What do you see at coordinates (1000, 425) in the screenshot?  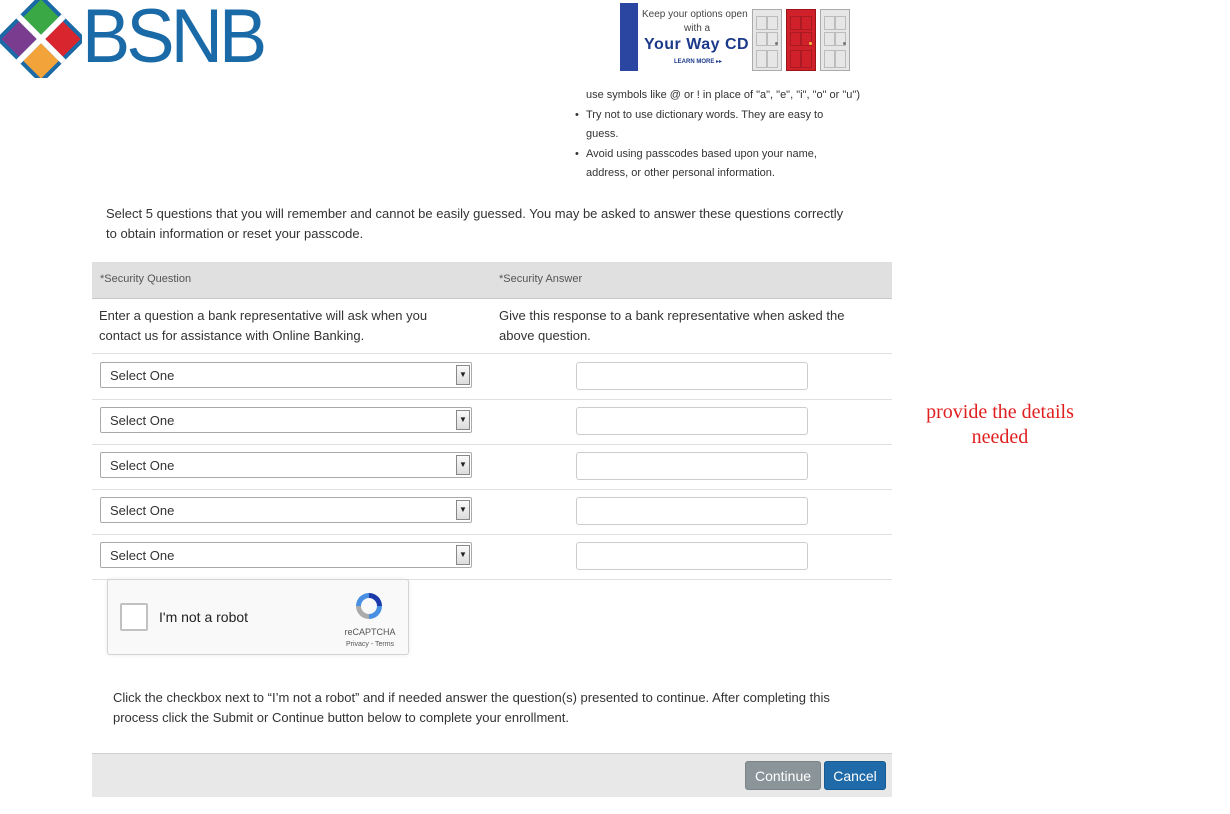 I see `instruction-annotation: provide the details needed` at bounding box center [1000, 425].